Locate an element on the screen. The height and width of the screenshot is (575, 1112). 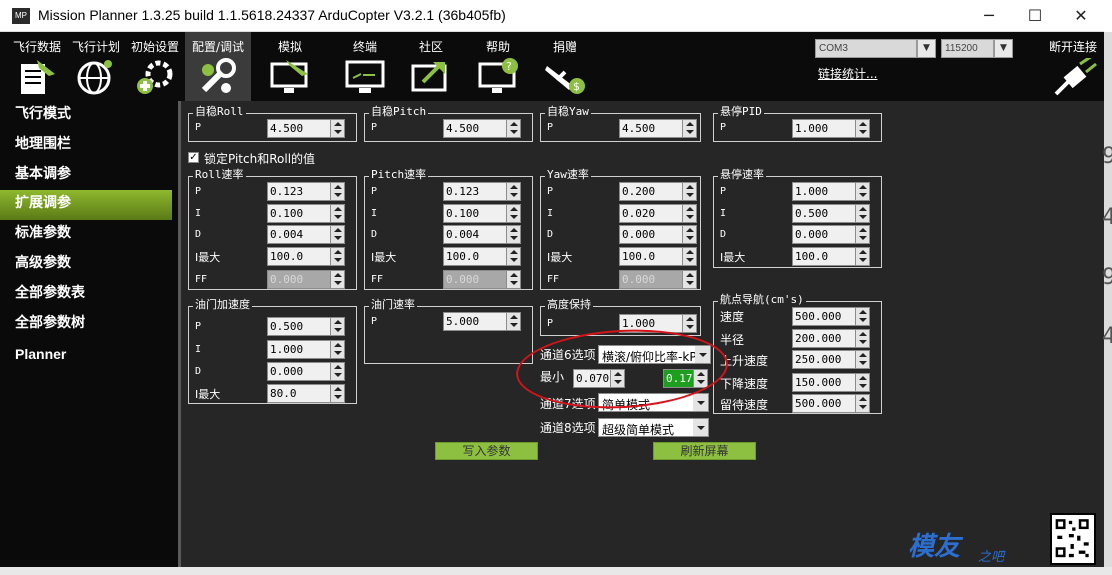
tab-community: 社区 is located at coordinates (431, 66).